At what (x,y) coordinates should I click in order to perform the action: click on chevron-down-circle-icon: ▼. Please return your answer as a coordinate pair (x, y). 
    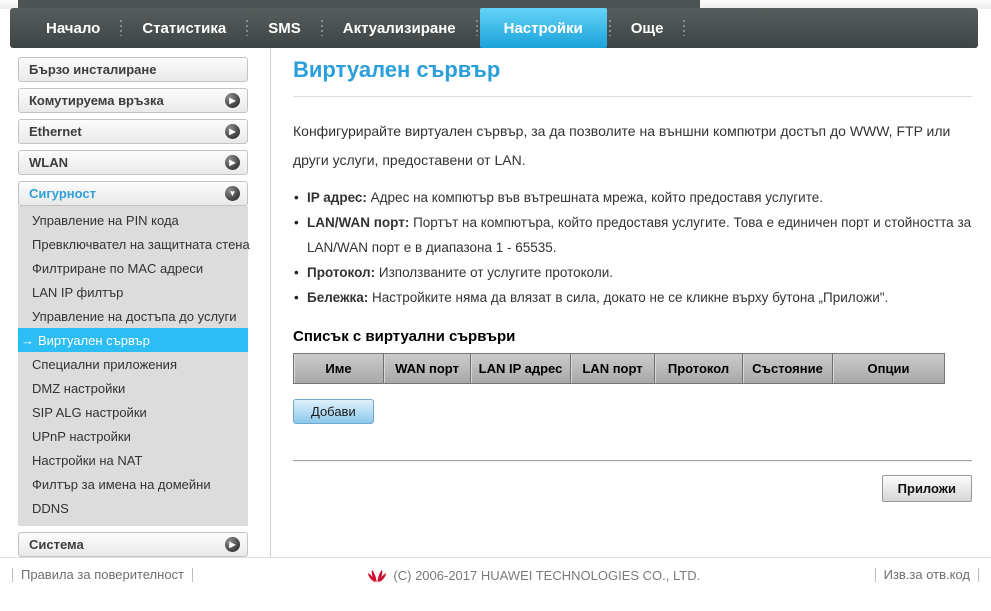
    Looking at the image, I should click on (232, 193).